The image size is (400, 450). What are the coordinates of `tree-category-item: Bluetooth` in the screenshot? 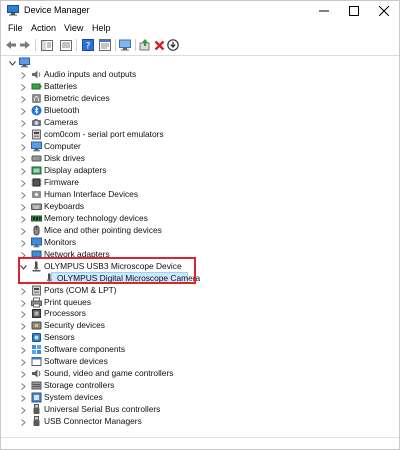 It's located at (200, 111).